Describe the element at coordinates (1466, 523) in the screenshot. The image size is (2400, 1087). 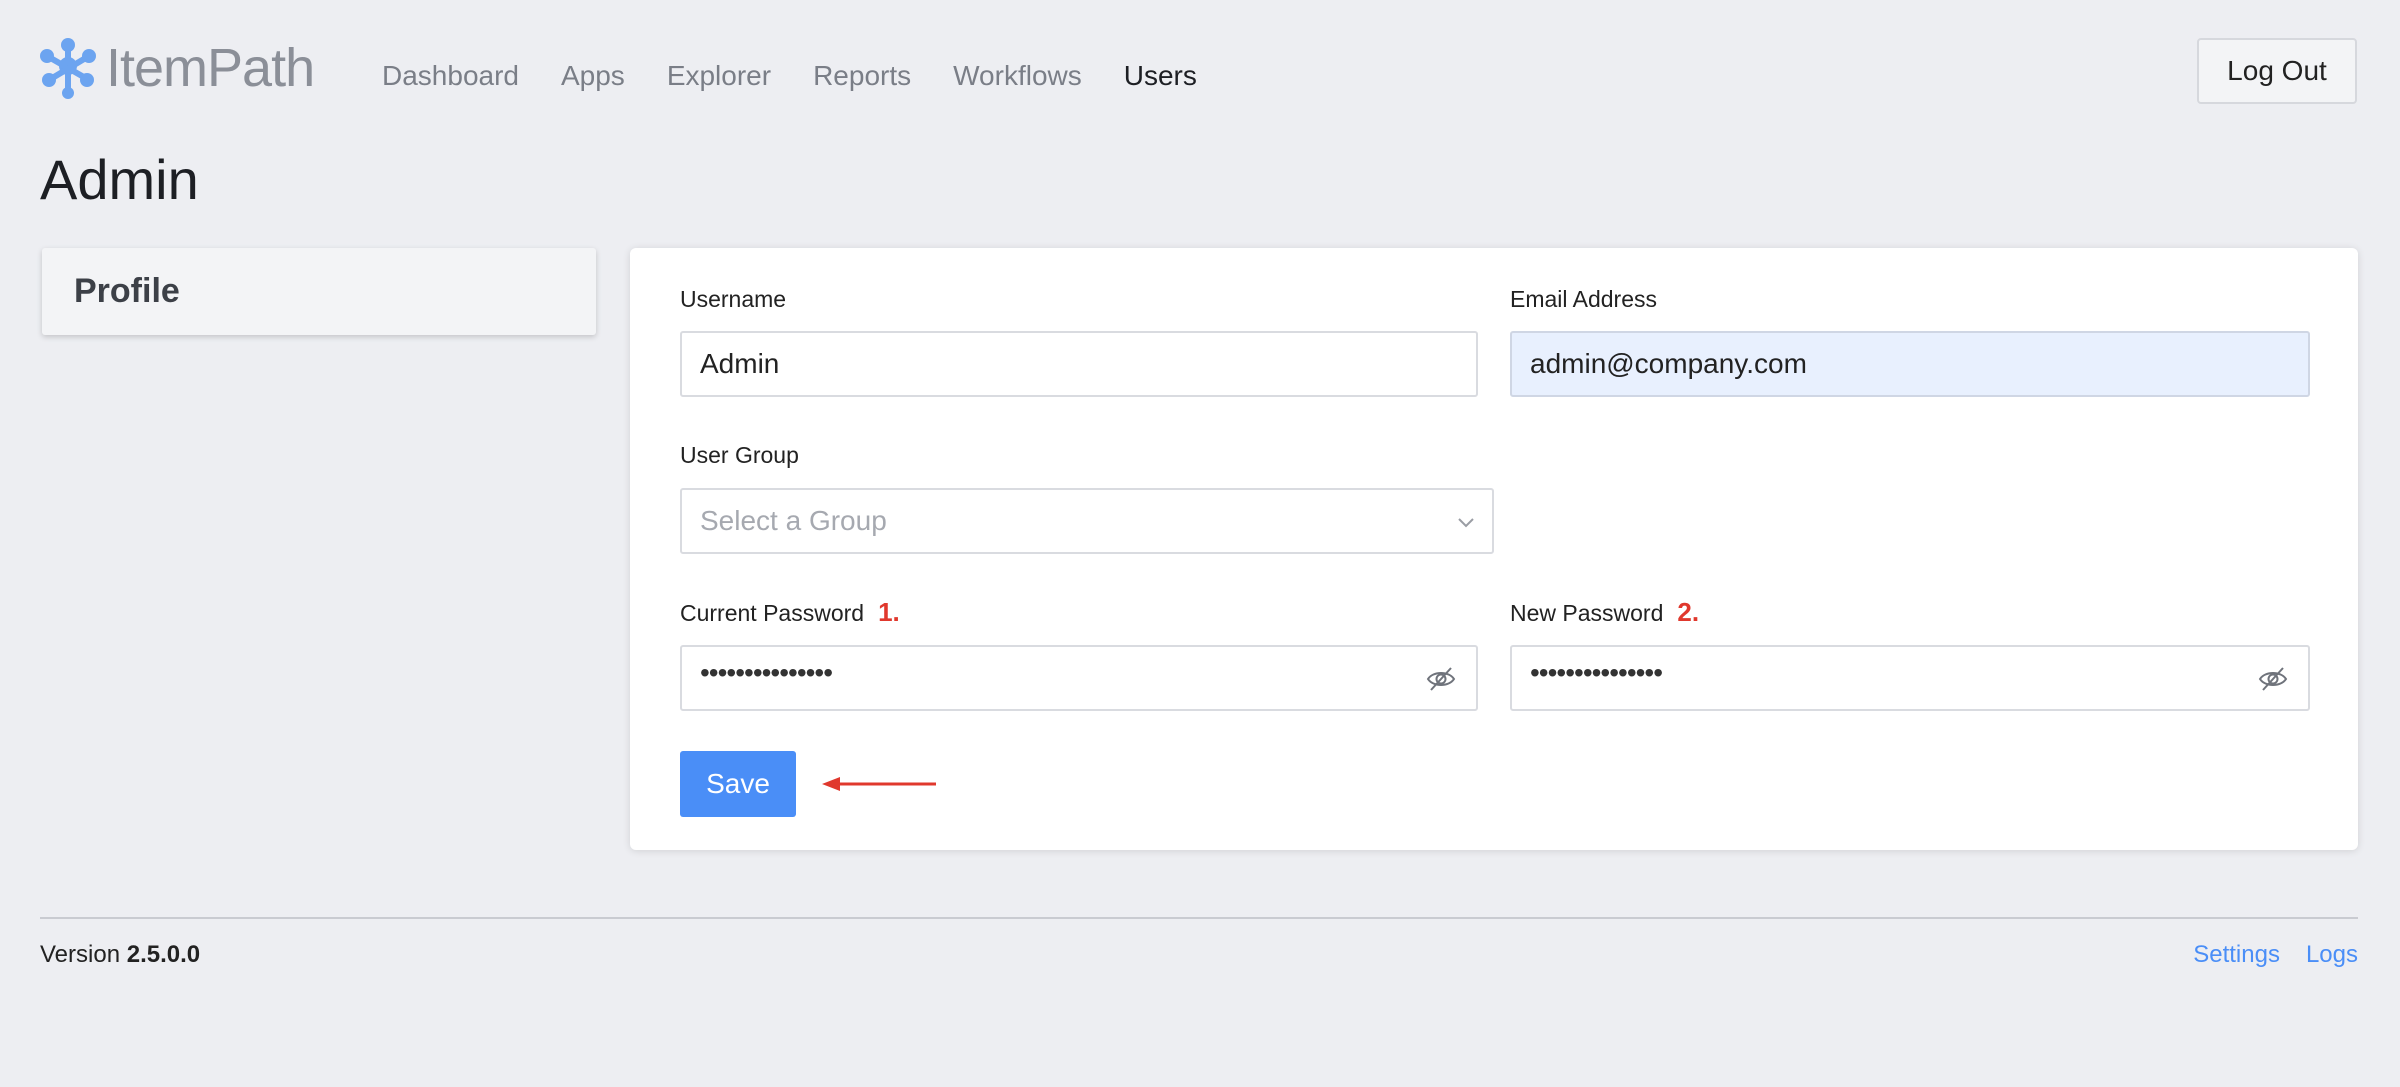
I see `chevron-down-icon` at that location.